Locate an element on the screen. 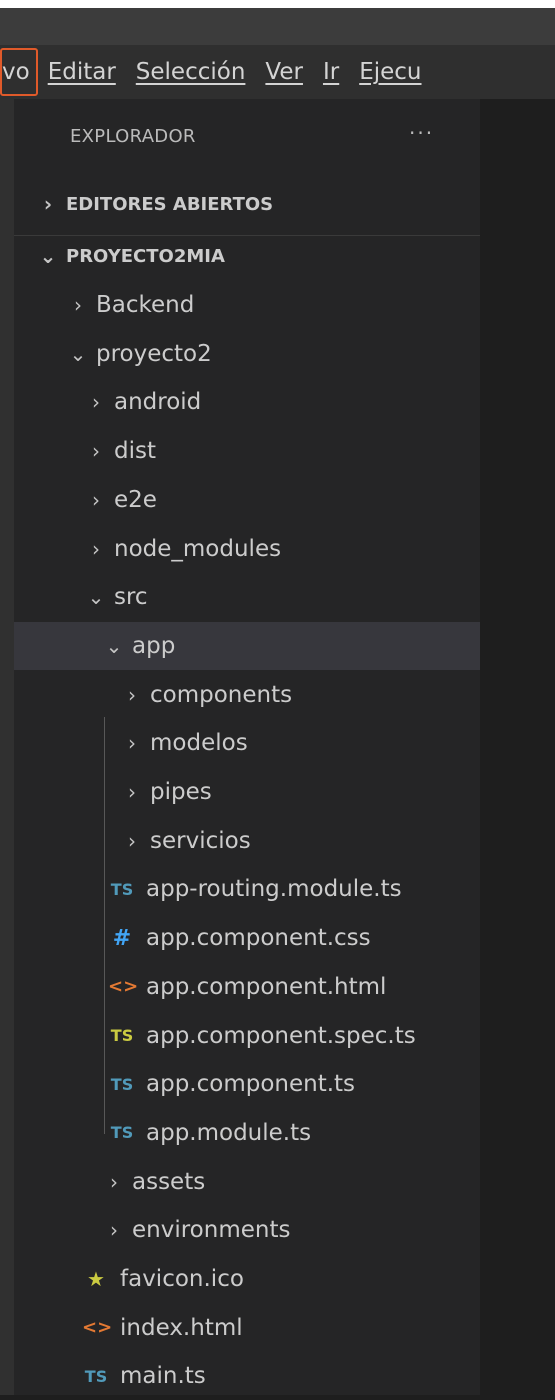 Image resolution: width=555 pixels, height=1400 pixels. tree-item-label: main.ts is located at coordinates (163, 1376).